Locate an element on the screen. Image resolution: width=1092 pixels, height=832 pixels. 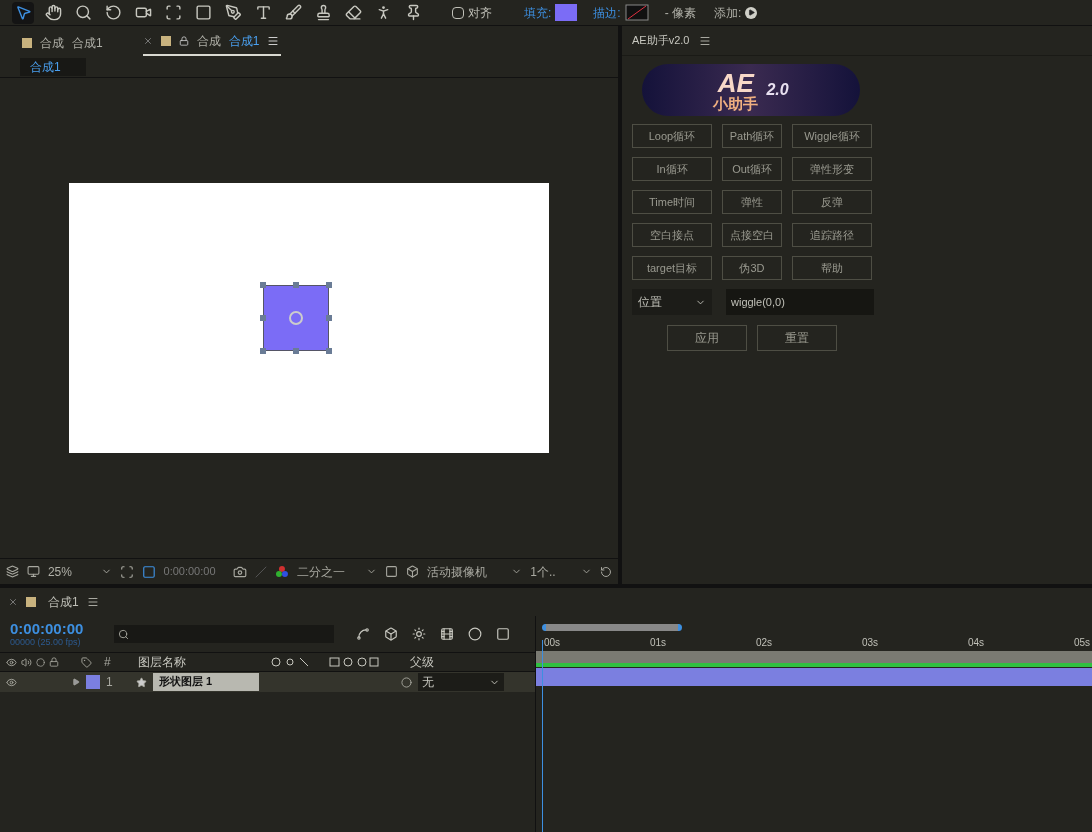
helper-button: 点接空白 is located at coordinates (752, 235).